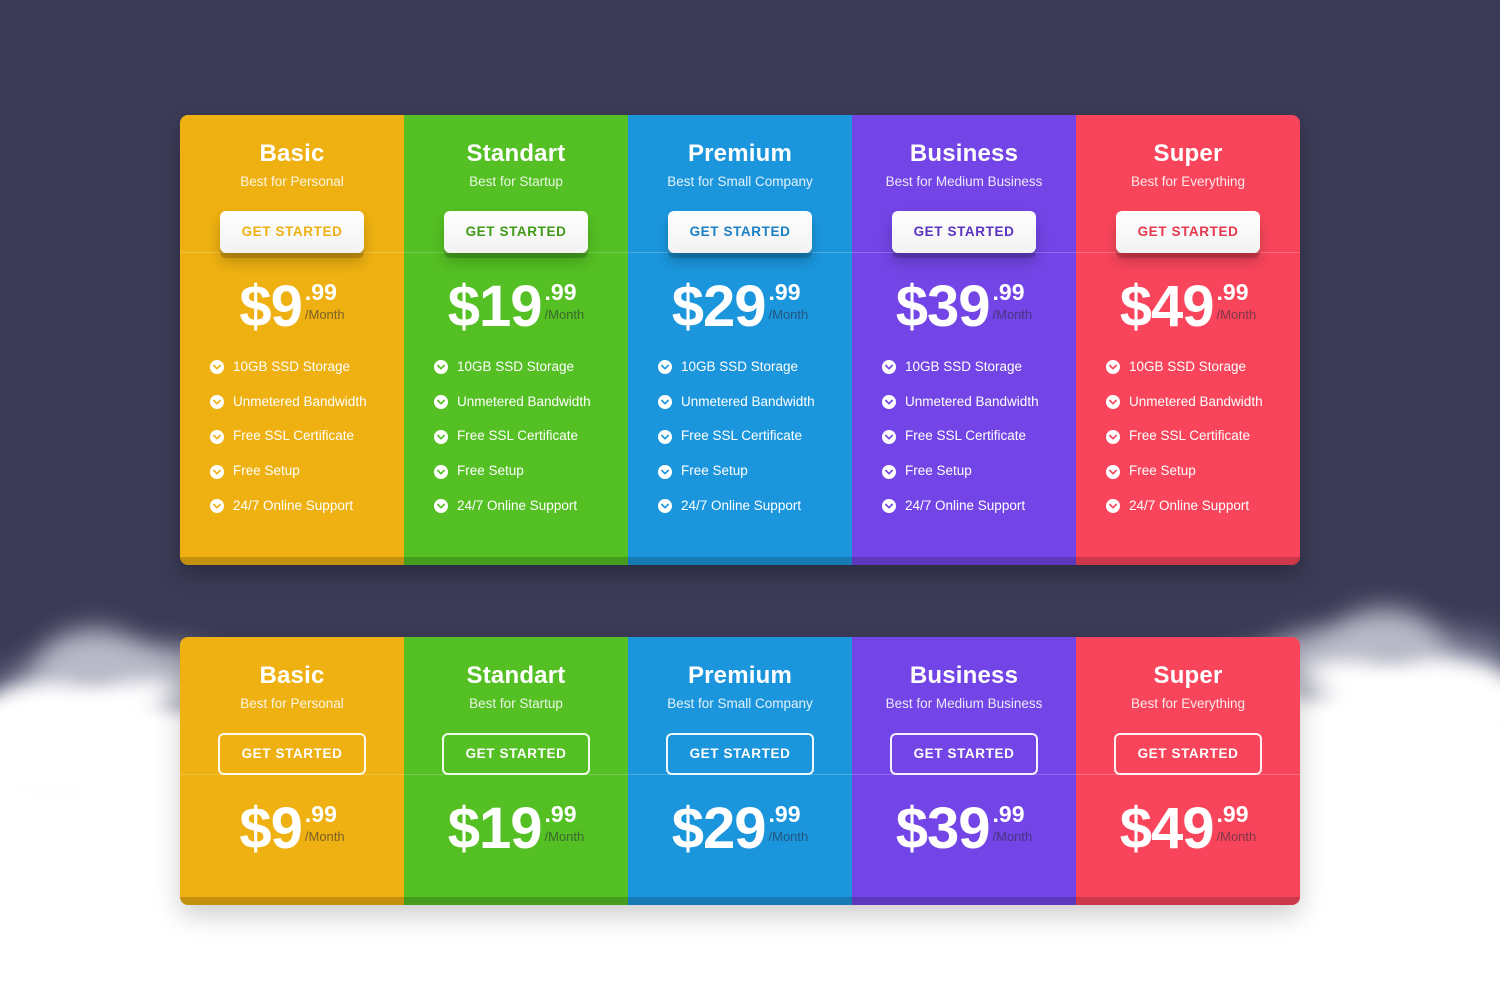 Image resolution: width=1500 pixels, height=1000 pixels. I want to click on price-amount: 49, so click(1183, 306).